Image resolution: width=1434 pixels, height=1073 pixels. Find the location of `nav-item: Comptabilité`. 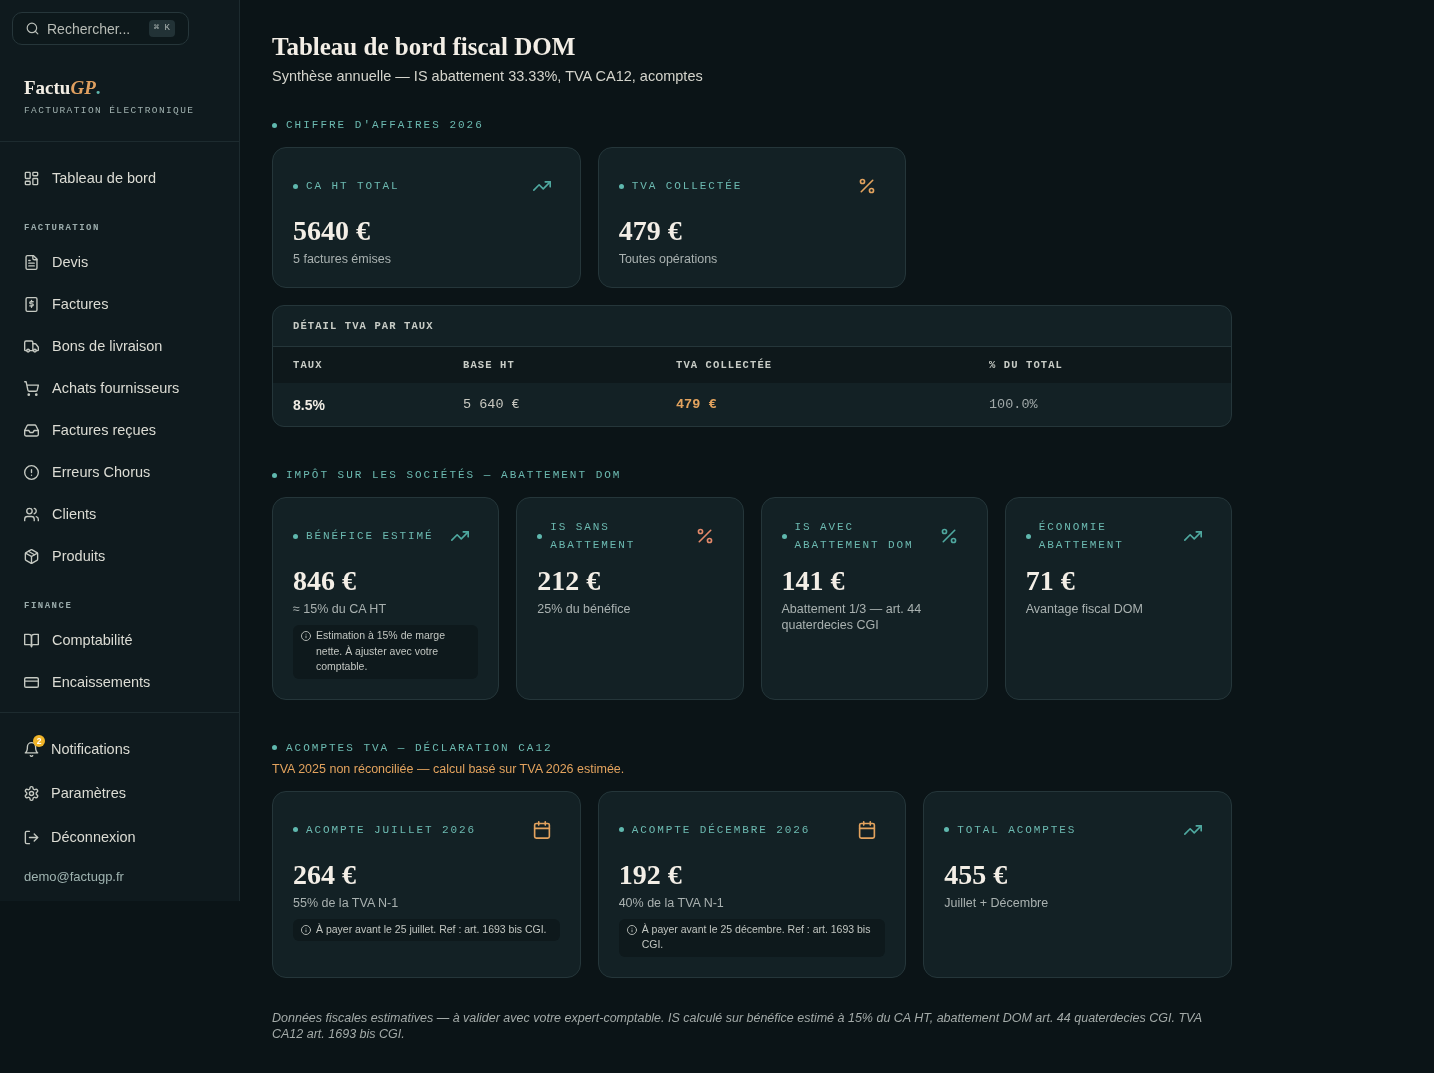

nav-item: Comptabilité is located at coordinates (78, 640).